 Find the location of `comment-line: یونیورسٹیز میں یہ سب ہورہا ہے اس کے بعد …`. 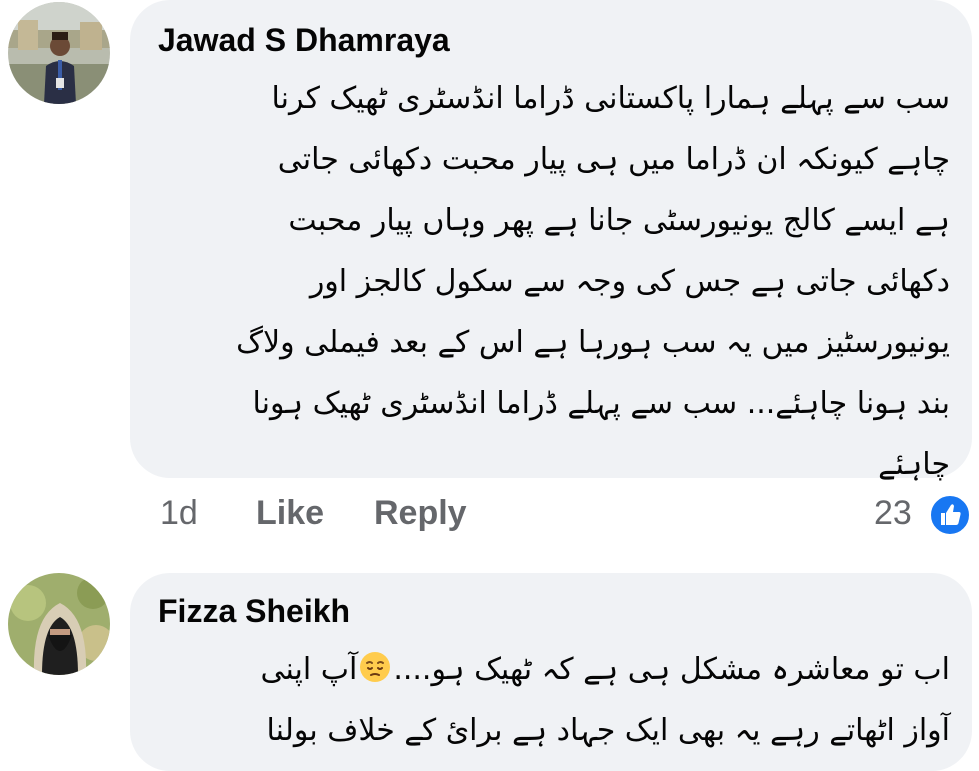

comment-line: یونیورسٹیز میں یہ سب ہورہا ہے اس کے بعد … is located at coordinates (593, 342).